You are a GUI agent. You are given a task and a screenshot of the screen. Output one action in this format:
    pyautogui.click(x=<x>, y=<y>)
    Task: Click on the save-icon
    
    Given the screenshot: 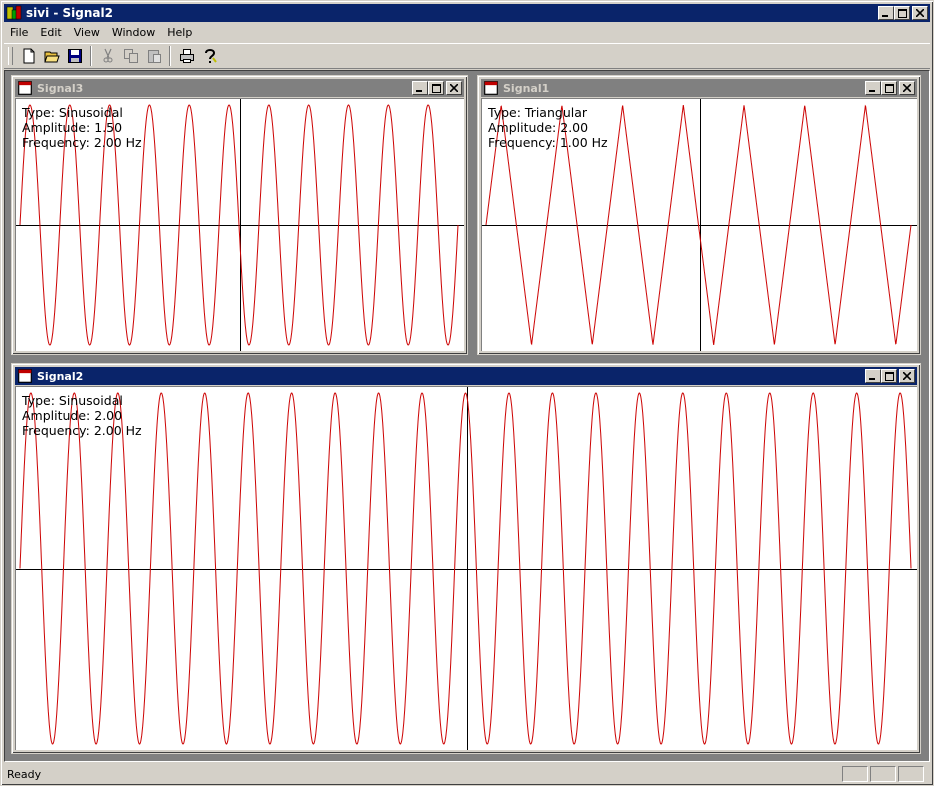 What is the action you would take?
    pyautogui.click(x=74, y=56)
    